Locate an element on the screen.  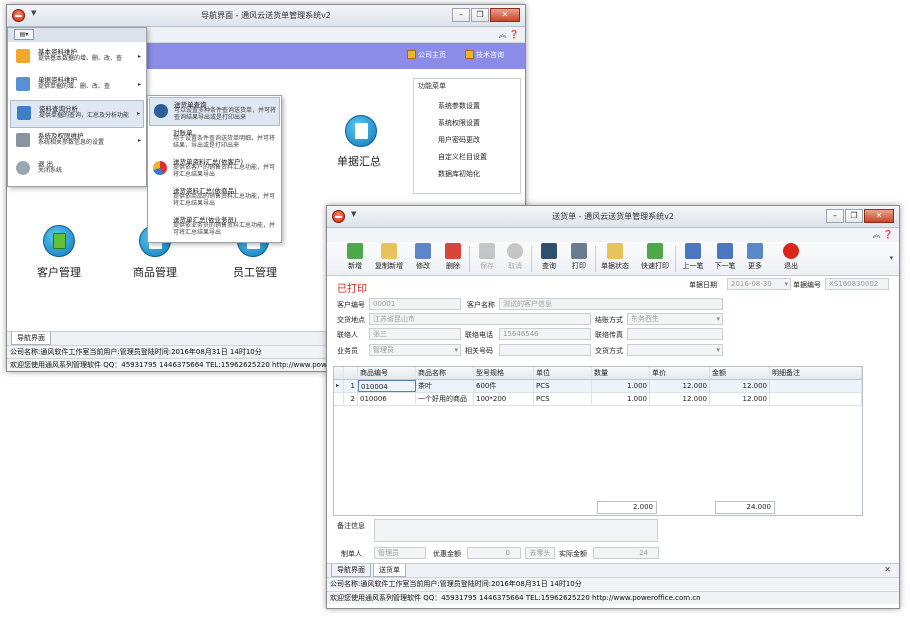
order-window-title: 送货单 - 通风云送货单管理系统v2 is located at coordinates (613, 216).